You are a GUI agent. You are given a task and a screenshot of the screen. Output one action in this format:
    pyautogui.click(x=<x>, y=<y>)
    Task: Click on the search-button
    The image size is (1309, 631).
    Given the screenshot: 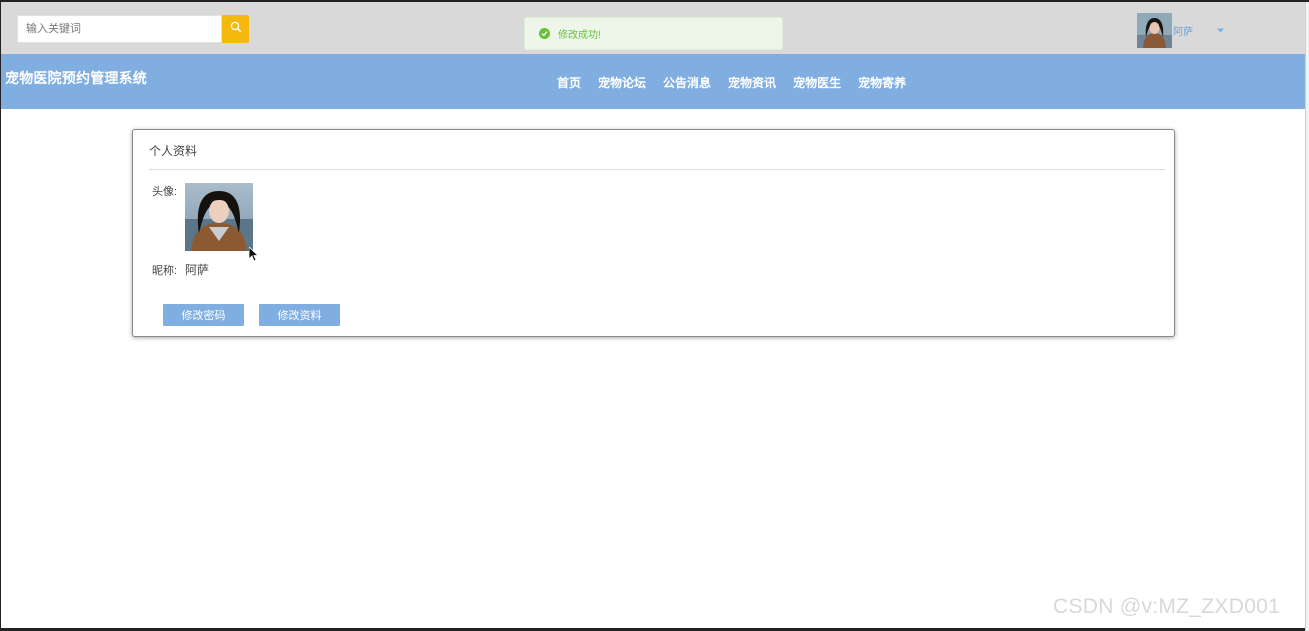 What is the action you would take?
    pyautogui.click(x=235, y=29)
    